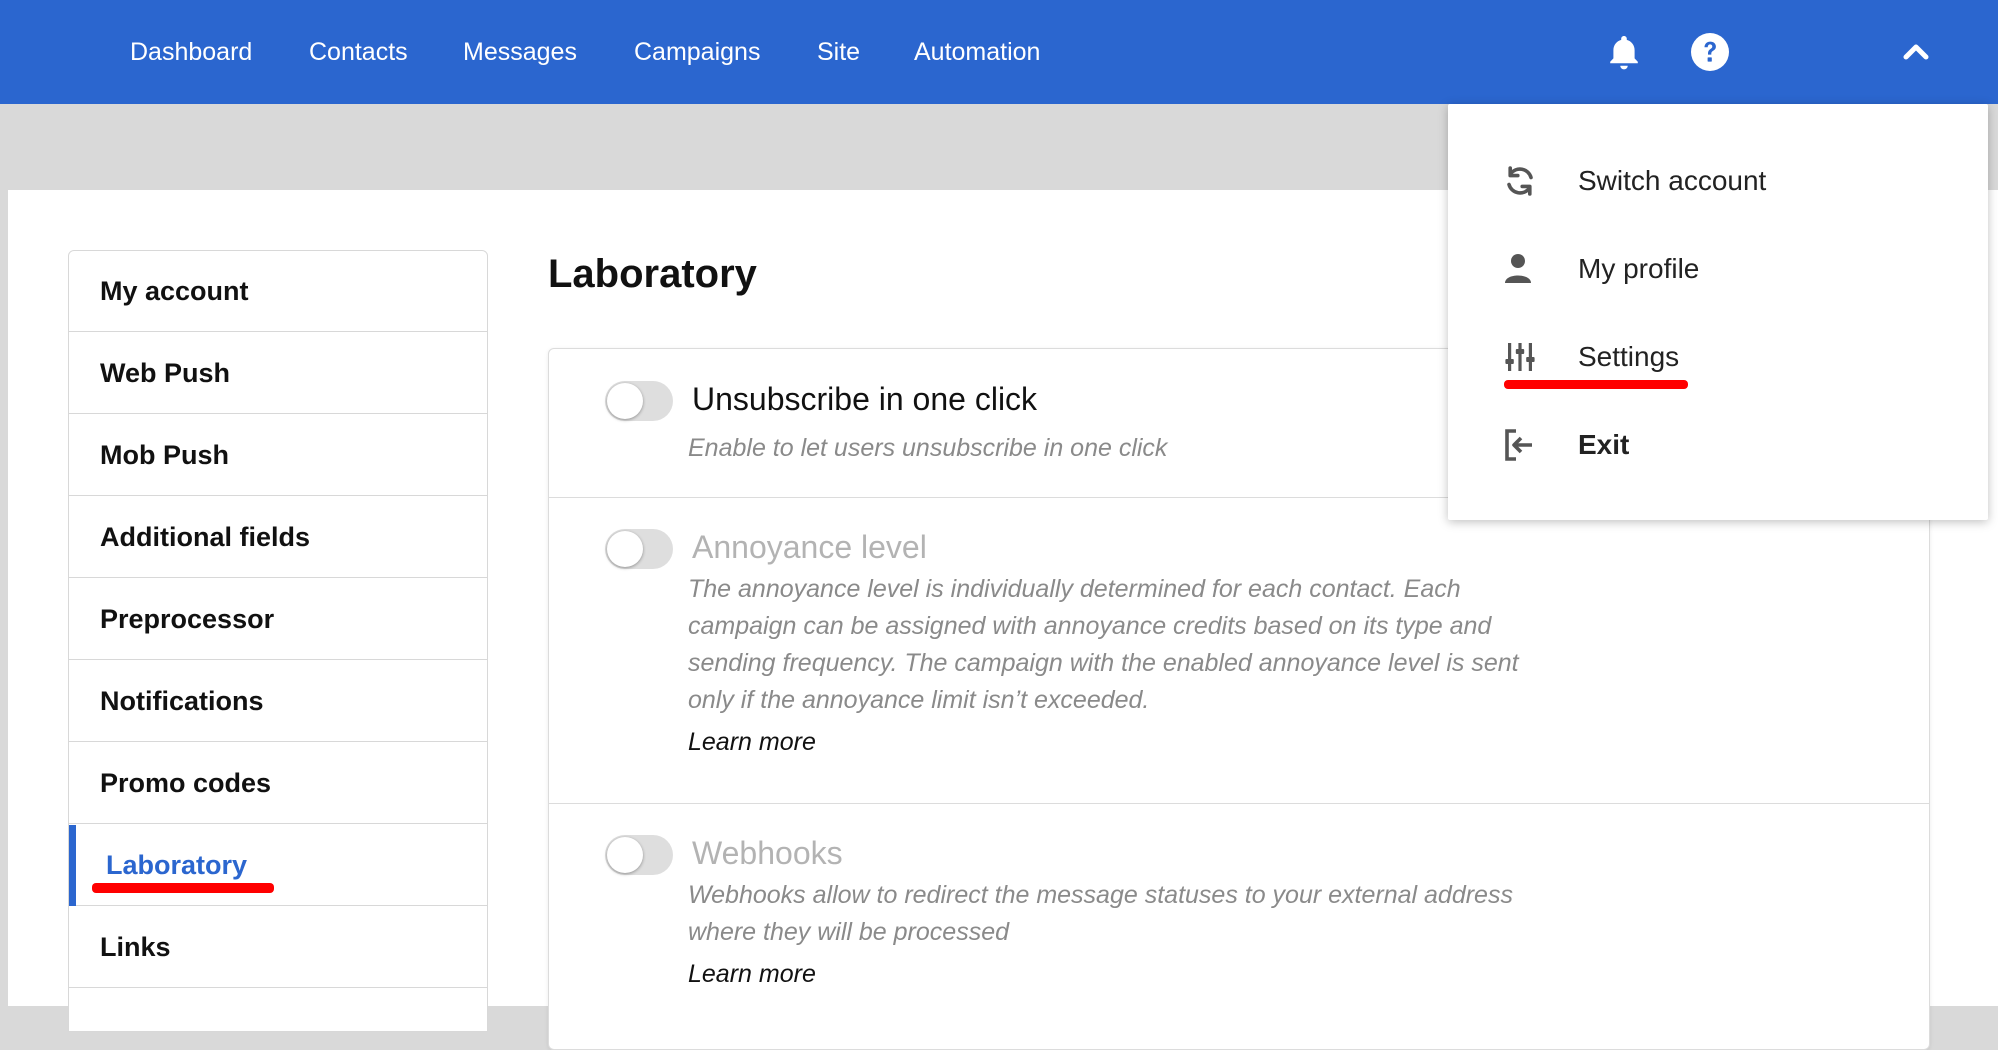 The image size is (1998, 1050). Describe the element at coordinates (1520, 269) in the screenshot. I see `user-icon` at that location.